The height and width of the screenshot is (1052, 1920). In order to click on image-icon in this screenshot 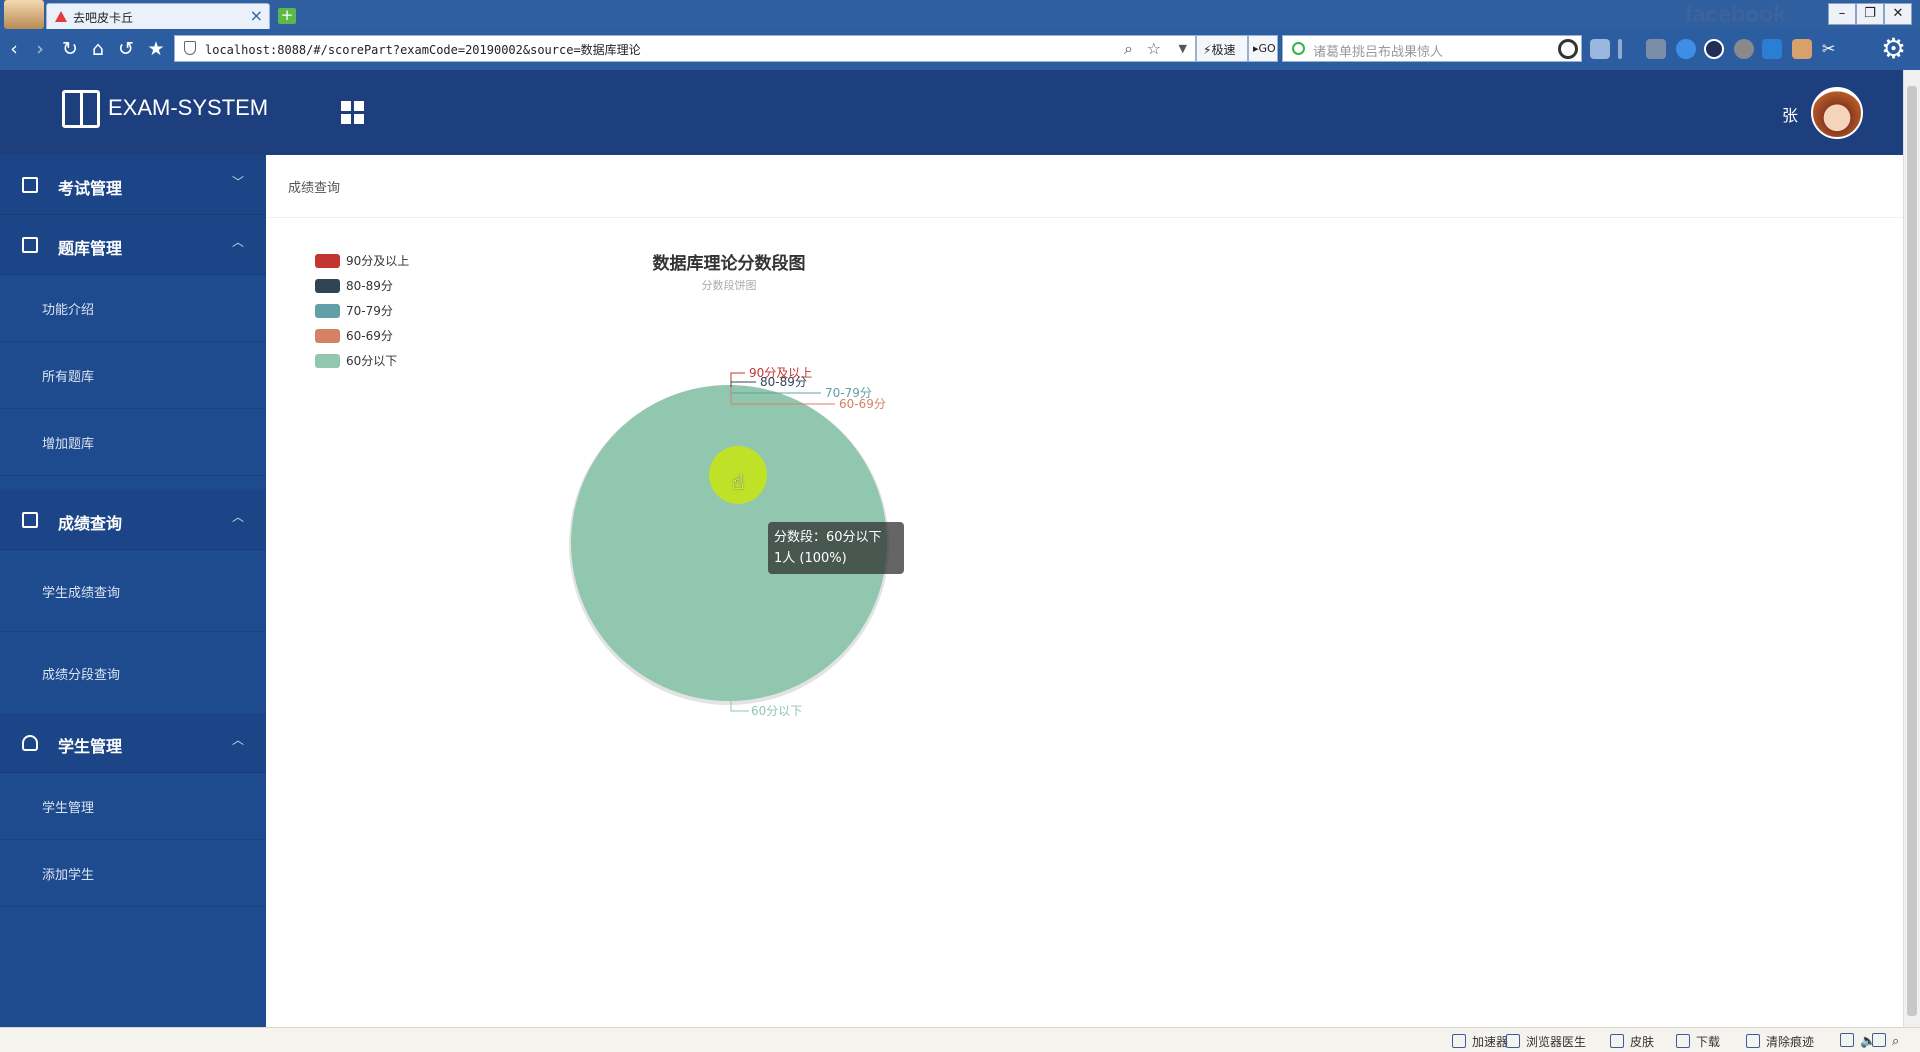, I will do `click(1802, 49)`.